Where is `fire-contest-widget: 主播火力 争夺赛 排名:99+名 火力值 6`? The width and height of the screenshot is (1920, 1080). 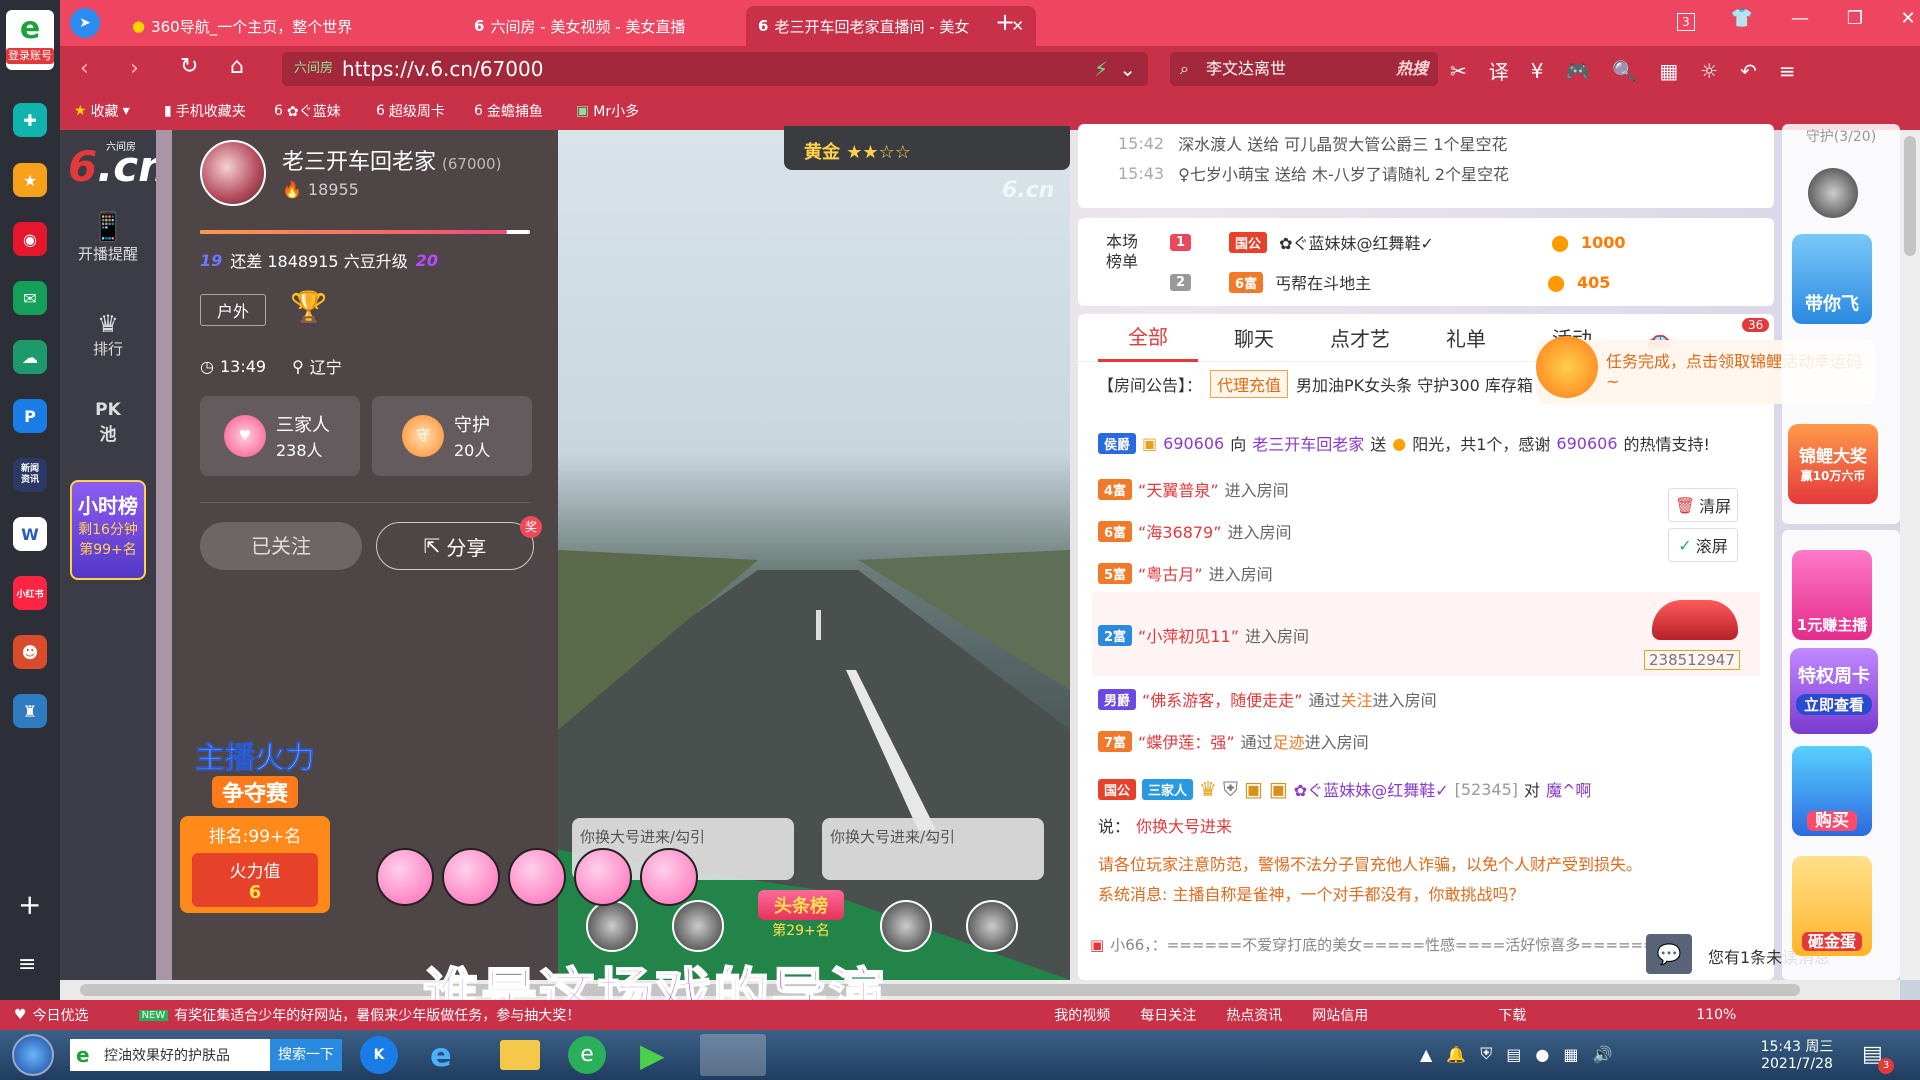 fire-contest-widget: 主播火力 争夺赛 排名:99+名 火力值 6 is located at coordinates (255, 841).